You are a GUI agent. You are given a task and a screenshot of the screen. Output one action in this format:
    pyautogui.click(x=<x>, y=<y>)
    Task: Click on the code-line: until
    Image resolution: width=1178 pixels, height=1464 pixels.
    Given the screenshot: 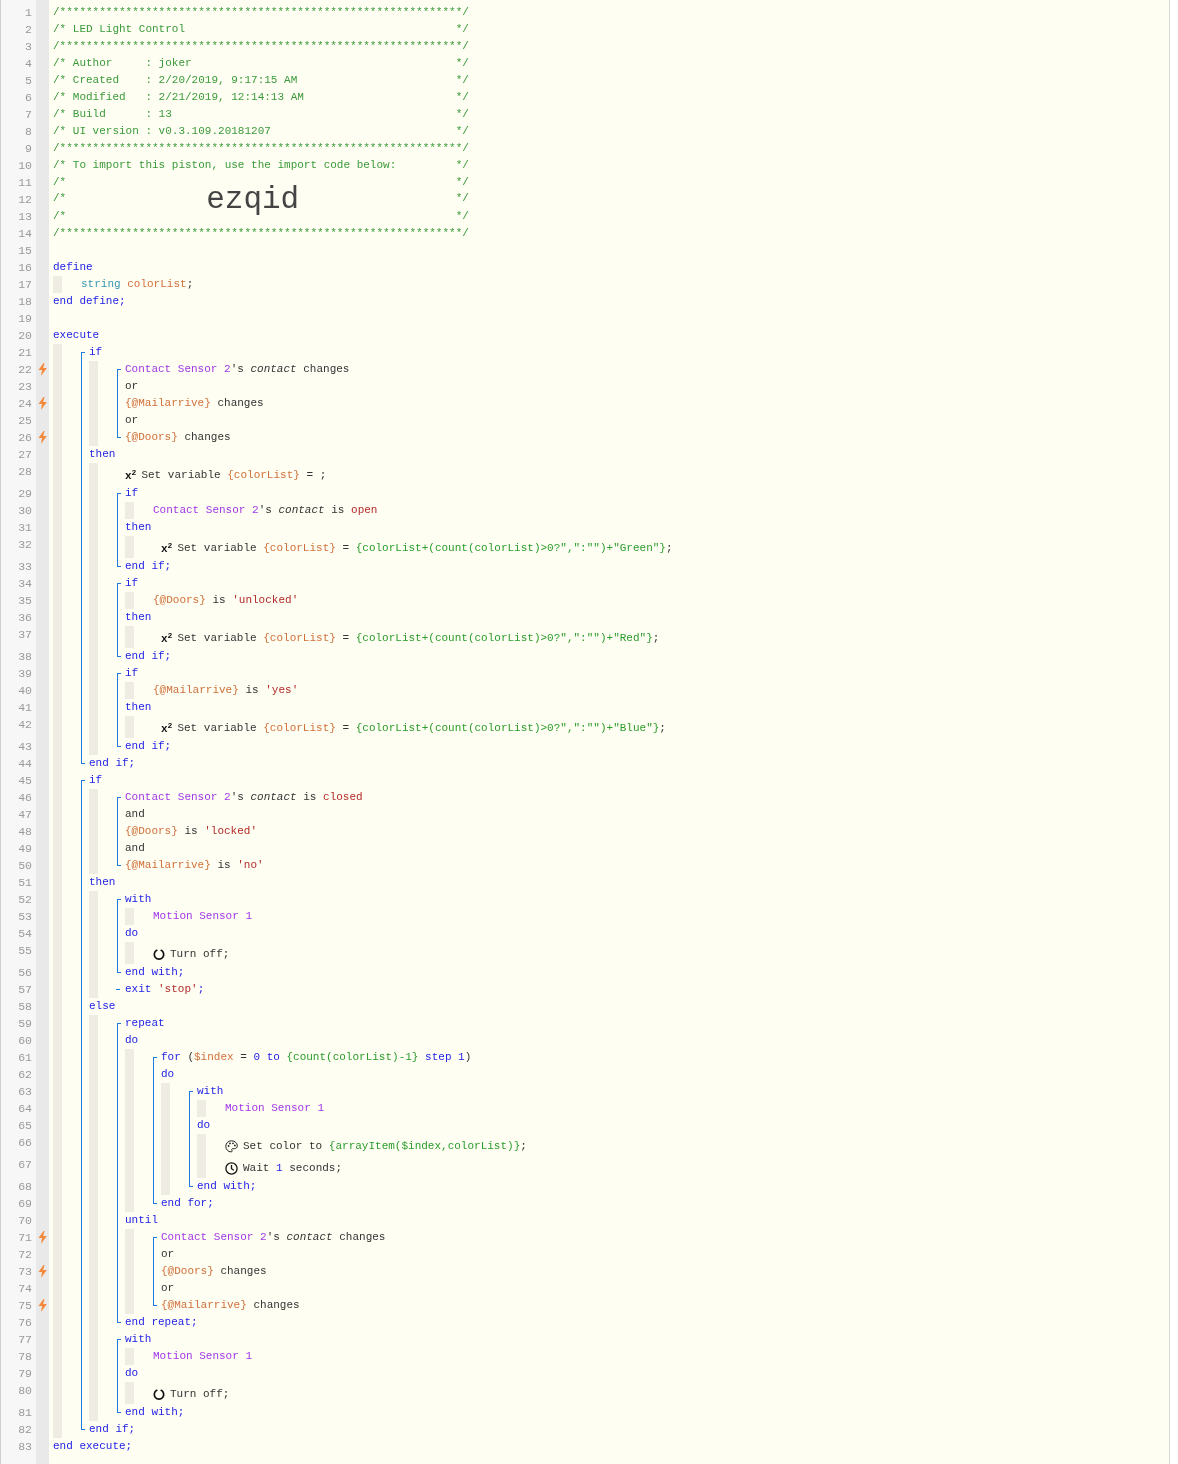 What is the action you would take?
    pyautogui.click(x=141, y=1220)
    